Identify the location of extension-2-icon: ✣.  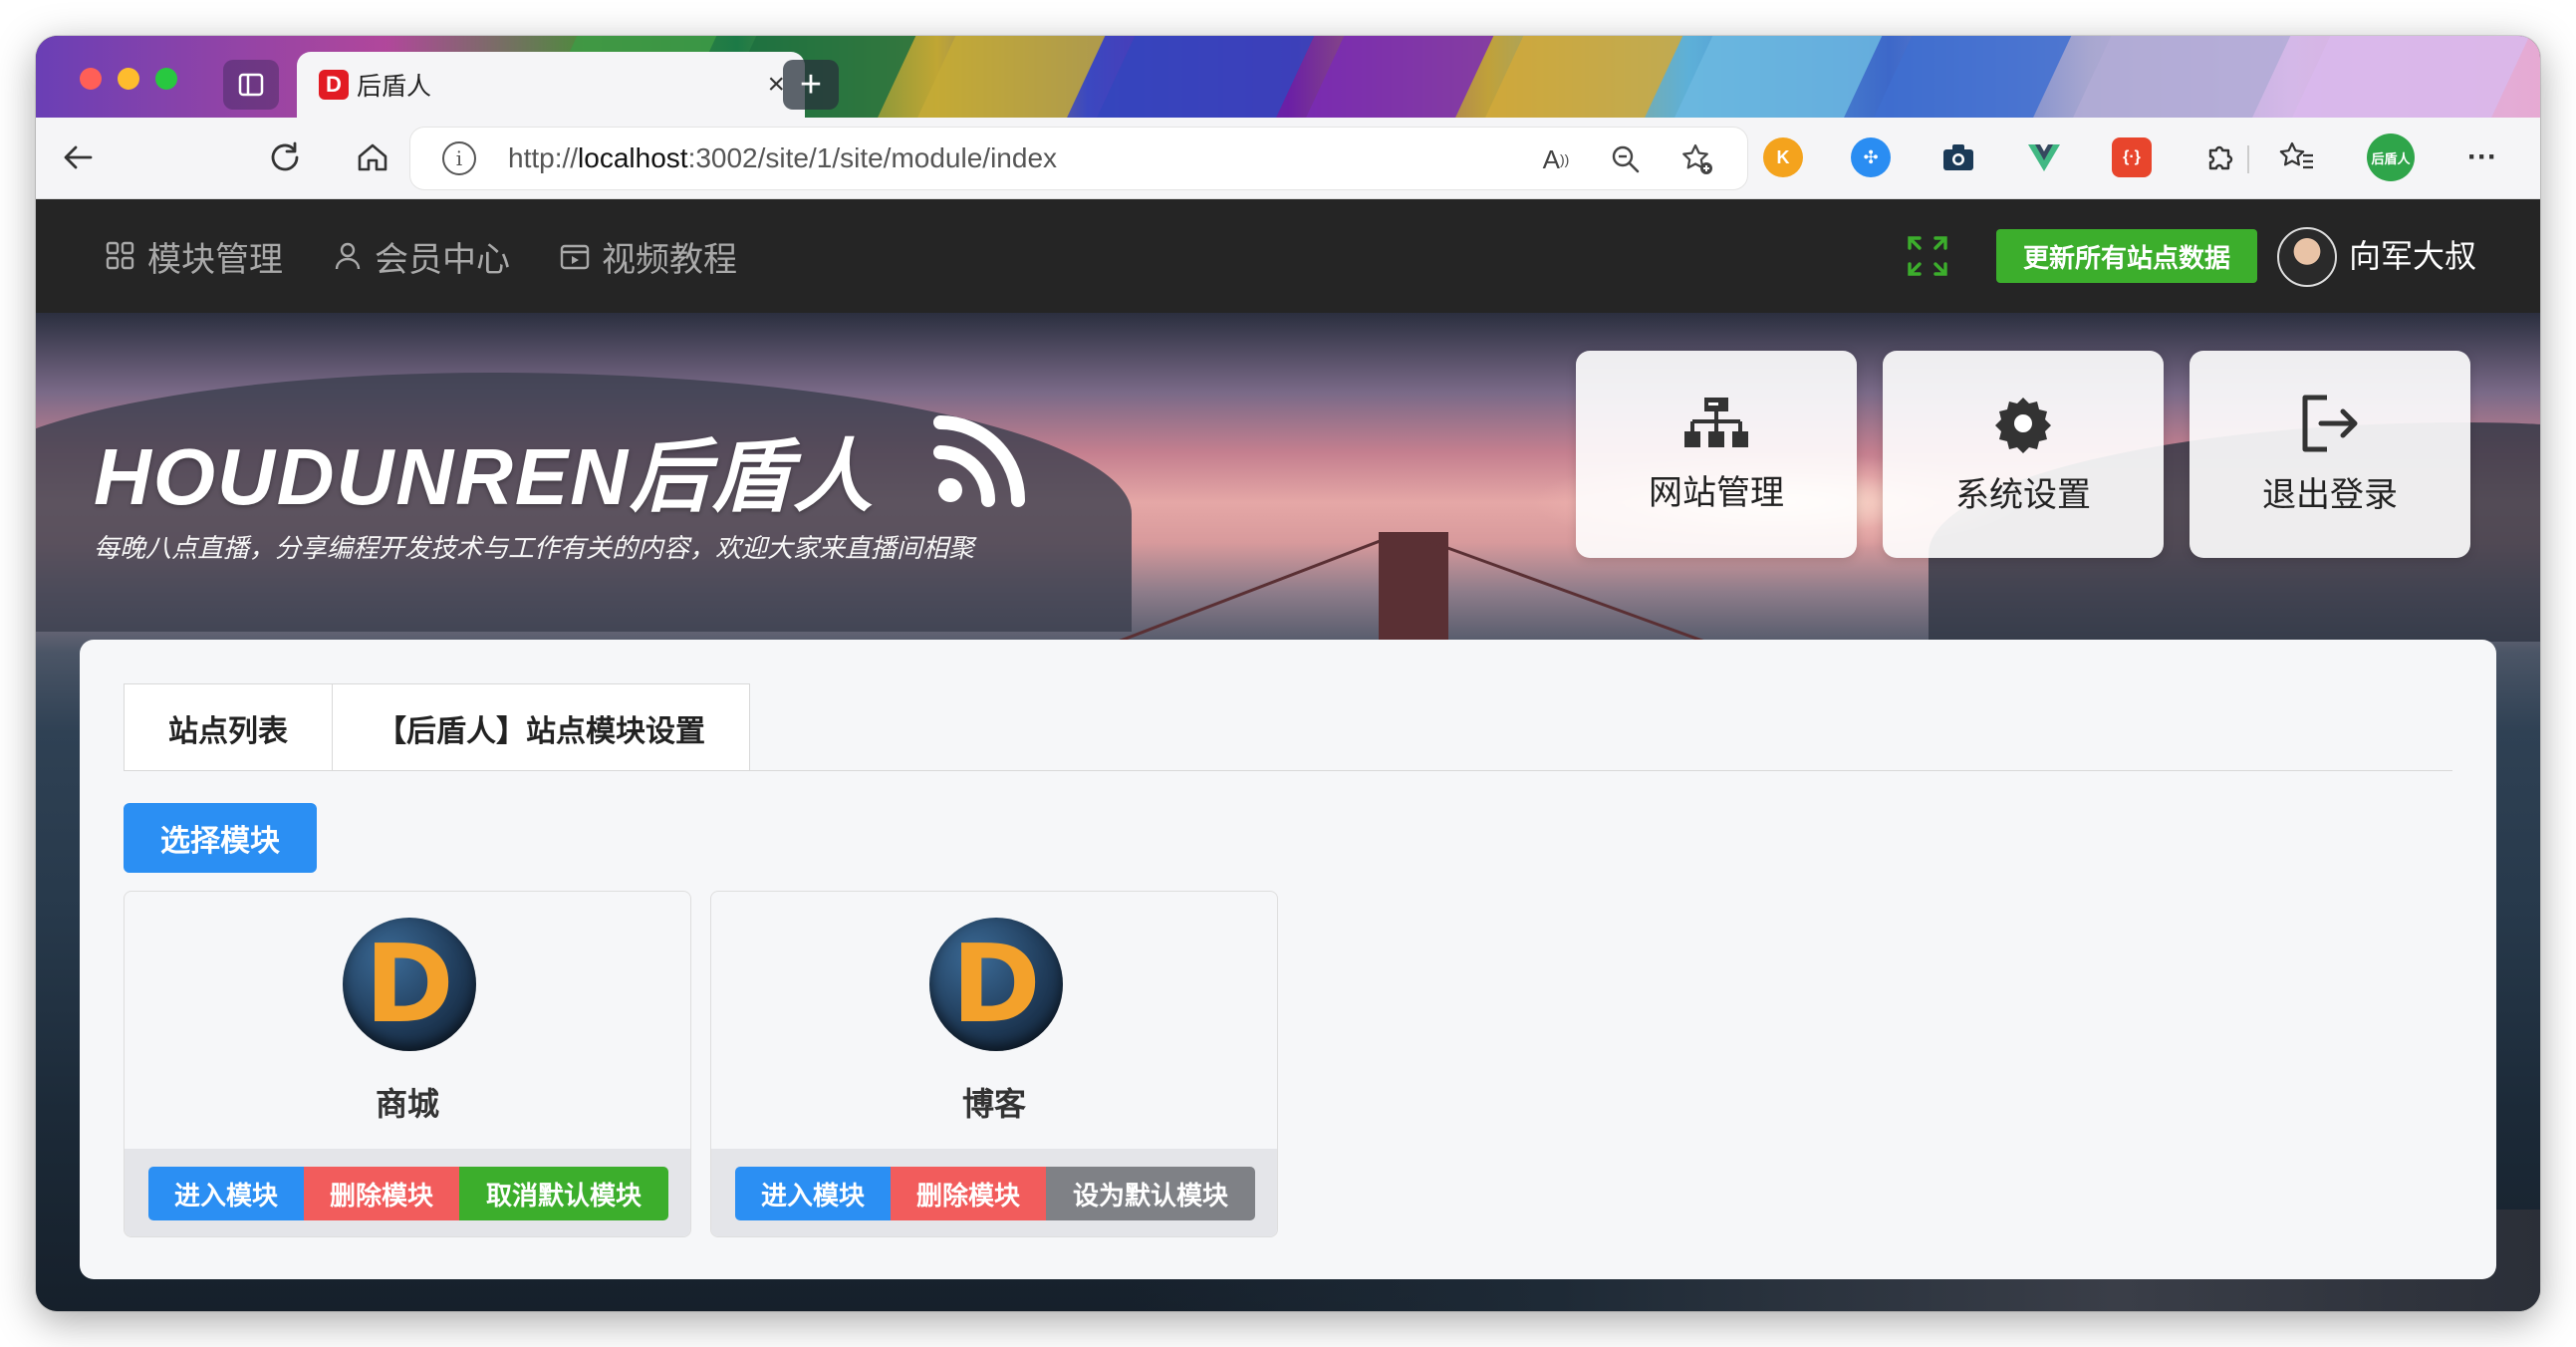
(1871, 157).